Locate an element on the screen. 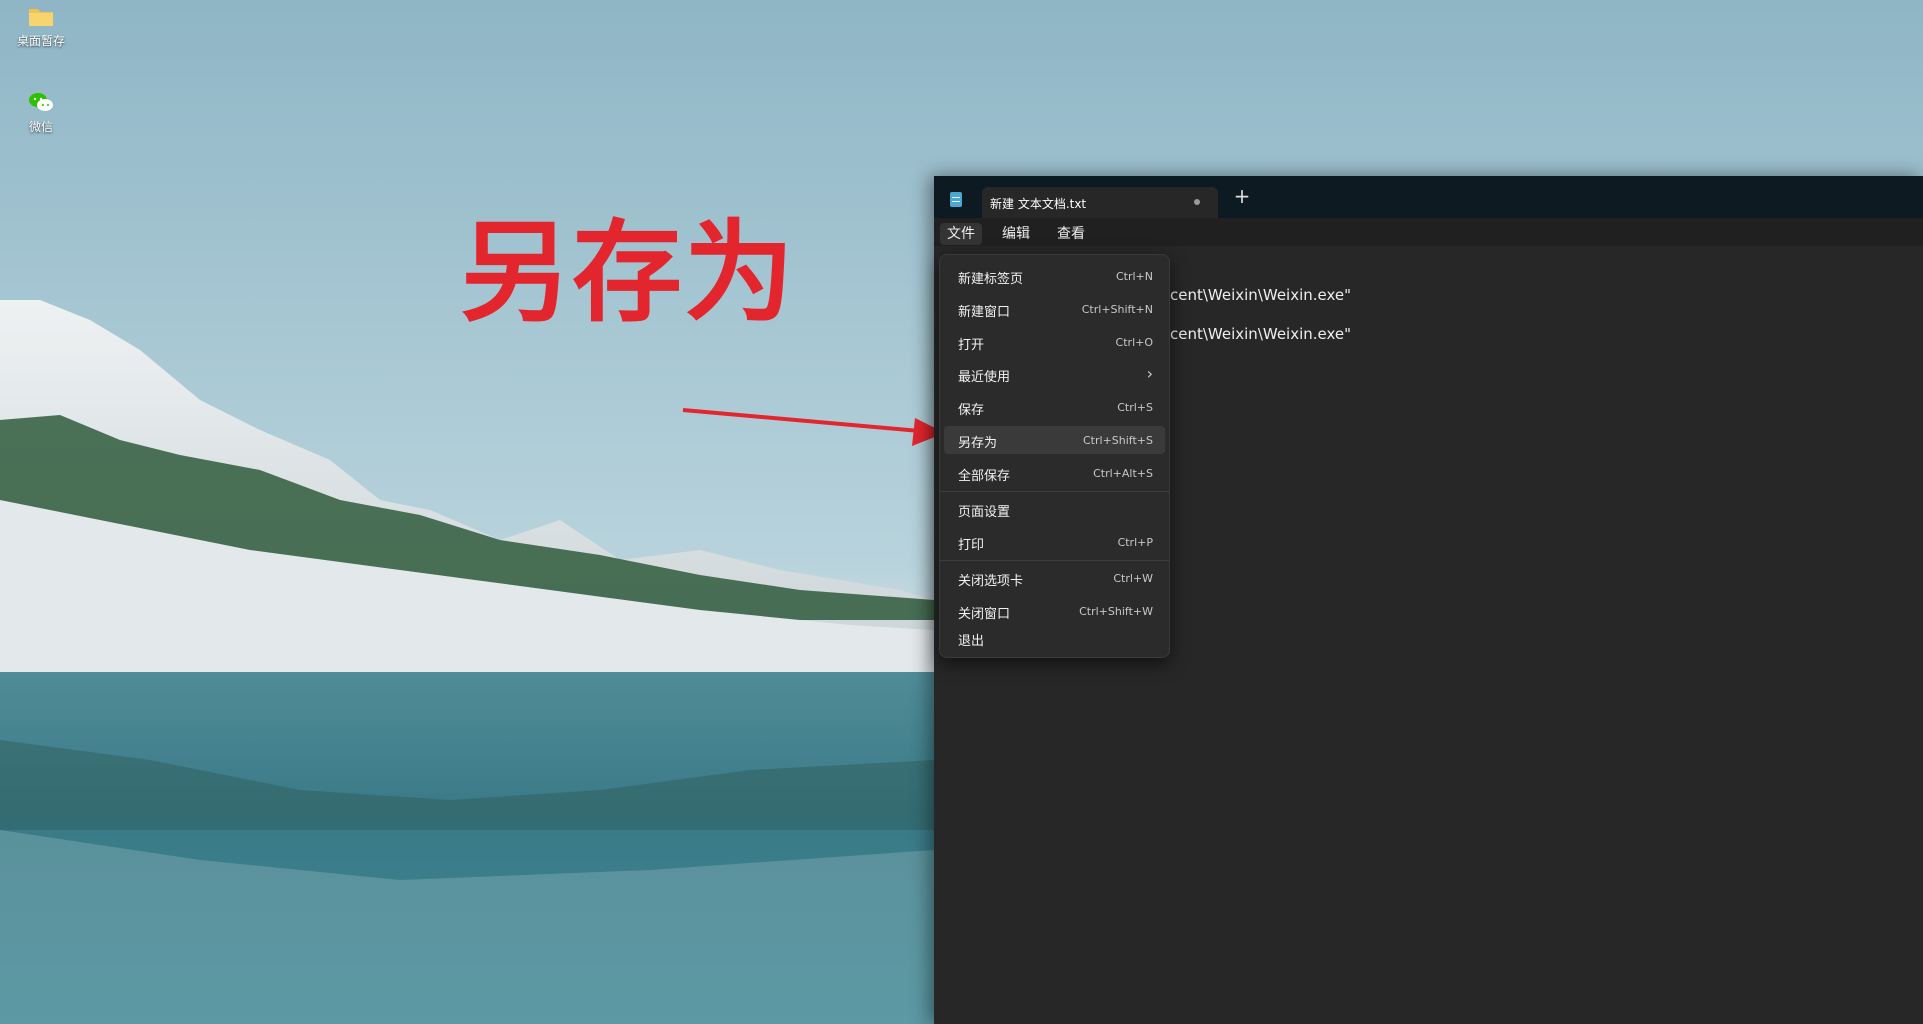 The width and height of the screenshot is (1923, 1024). title-bar: 新建 文本文档.txt + is located at coordinates (1428, 197).